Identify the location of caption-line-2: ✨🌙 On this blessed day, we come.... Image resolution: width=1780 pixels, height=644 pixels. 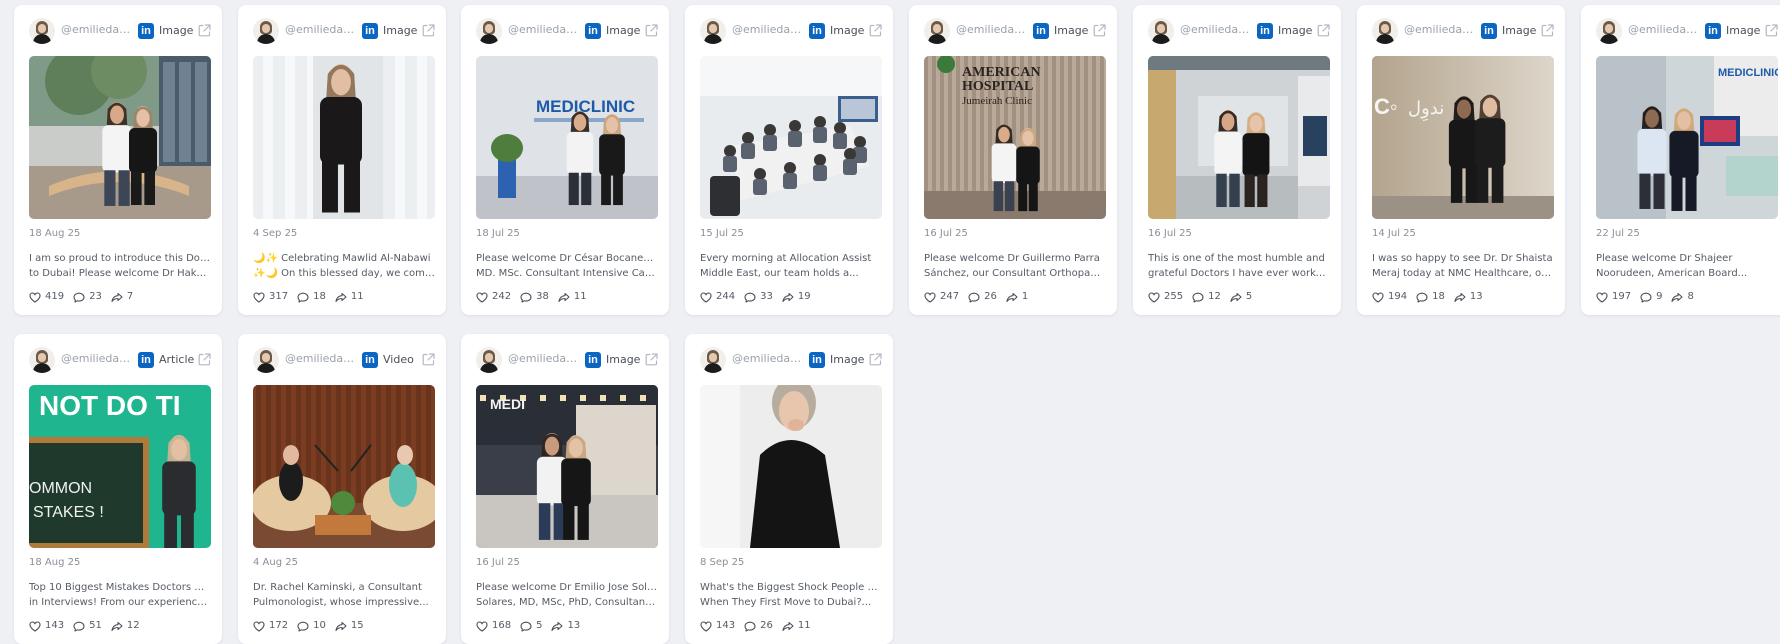
(344, 273).